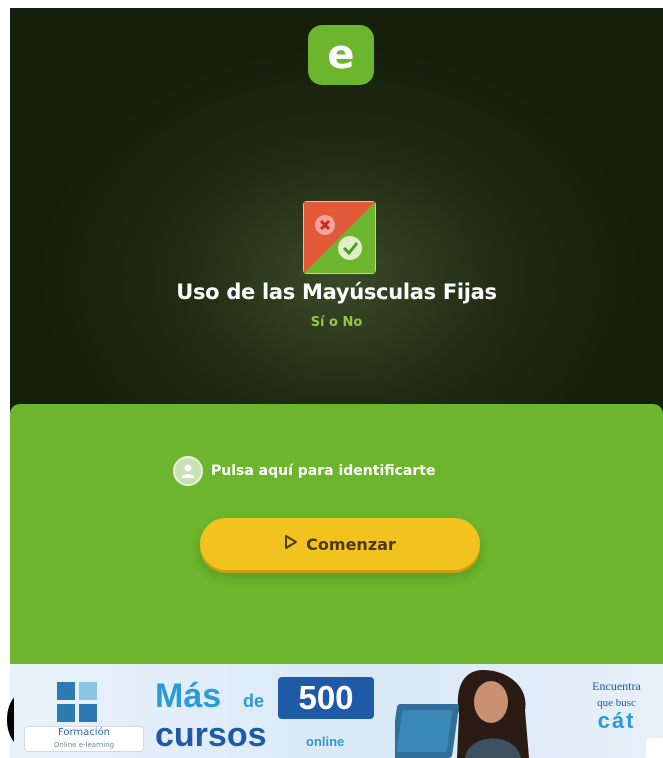 The image size is (663, 758). Describe the element at coordinates (84, 739) in the screenshot. I see `ad-brand-label: Formación Online e-learning` at that location.